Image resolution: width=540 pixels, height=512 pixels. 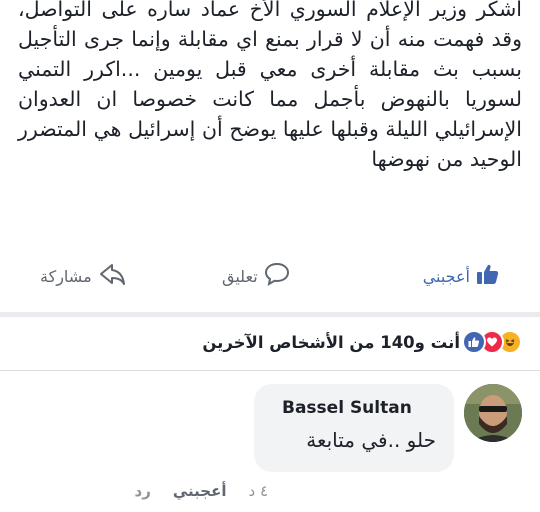 I want to click on like-icon, so click(x=474, y=342).